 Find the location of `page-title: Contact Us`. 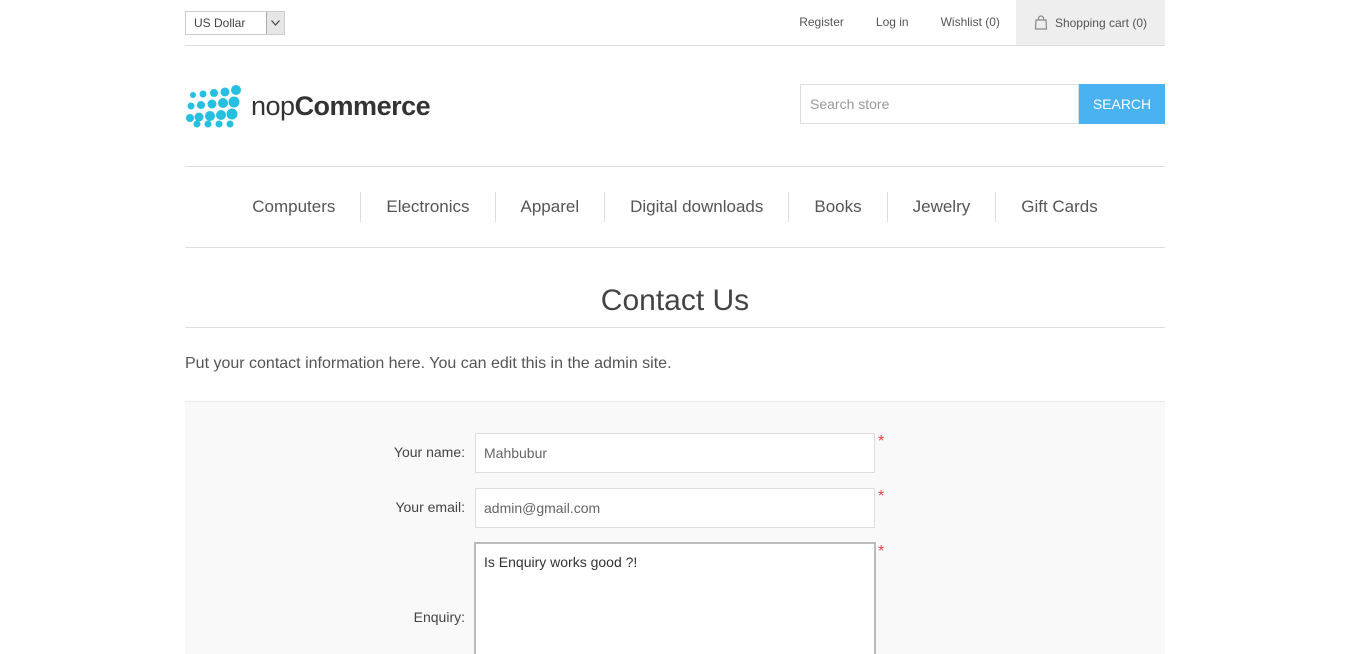

page-title: Contact Us is located at coordinates (675, 305).